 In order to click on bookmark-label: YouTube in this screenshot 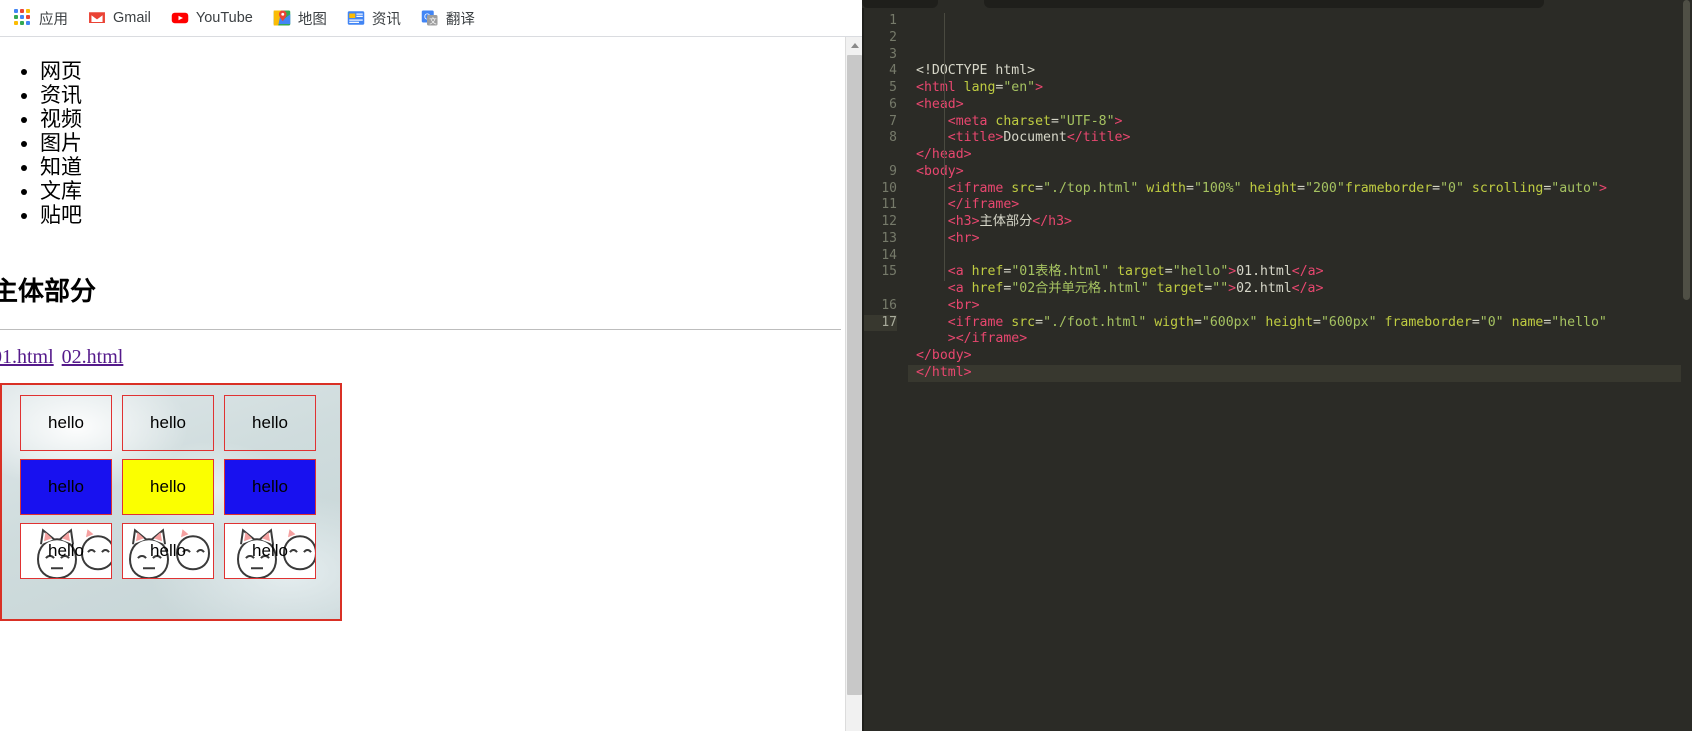, I will do `click(224, 18)`.